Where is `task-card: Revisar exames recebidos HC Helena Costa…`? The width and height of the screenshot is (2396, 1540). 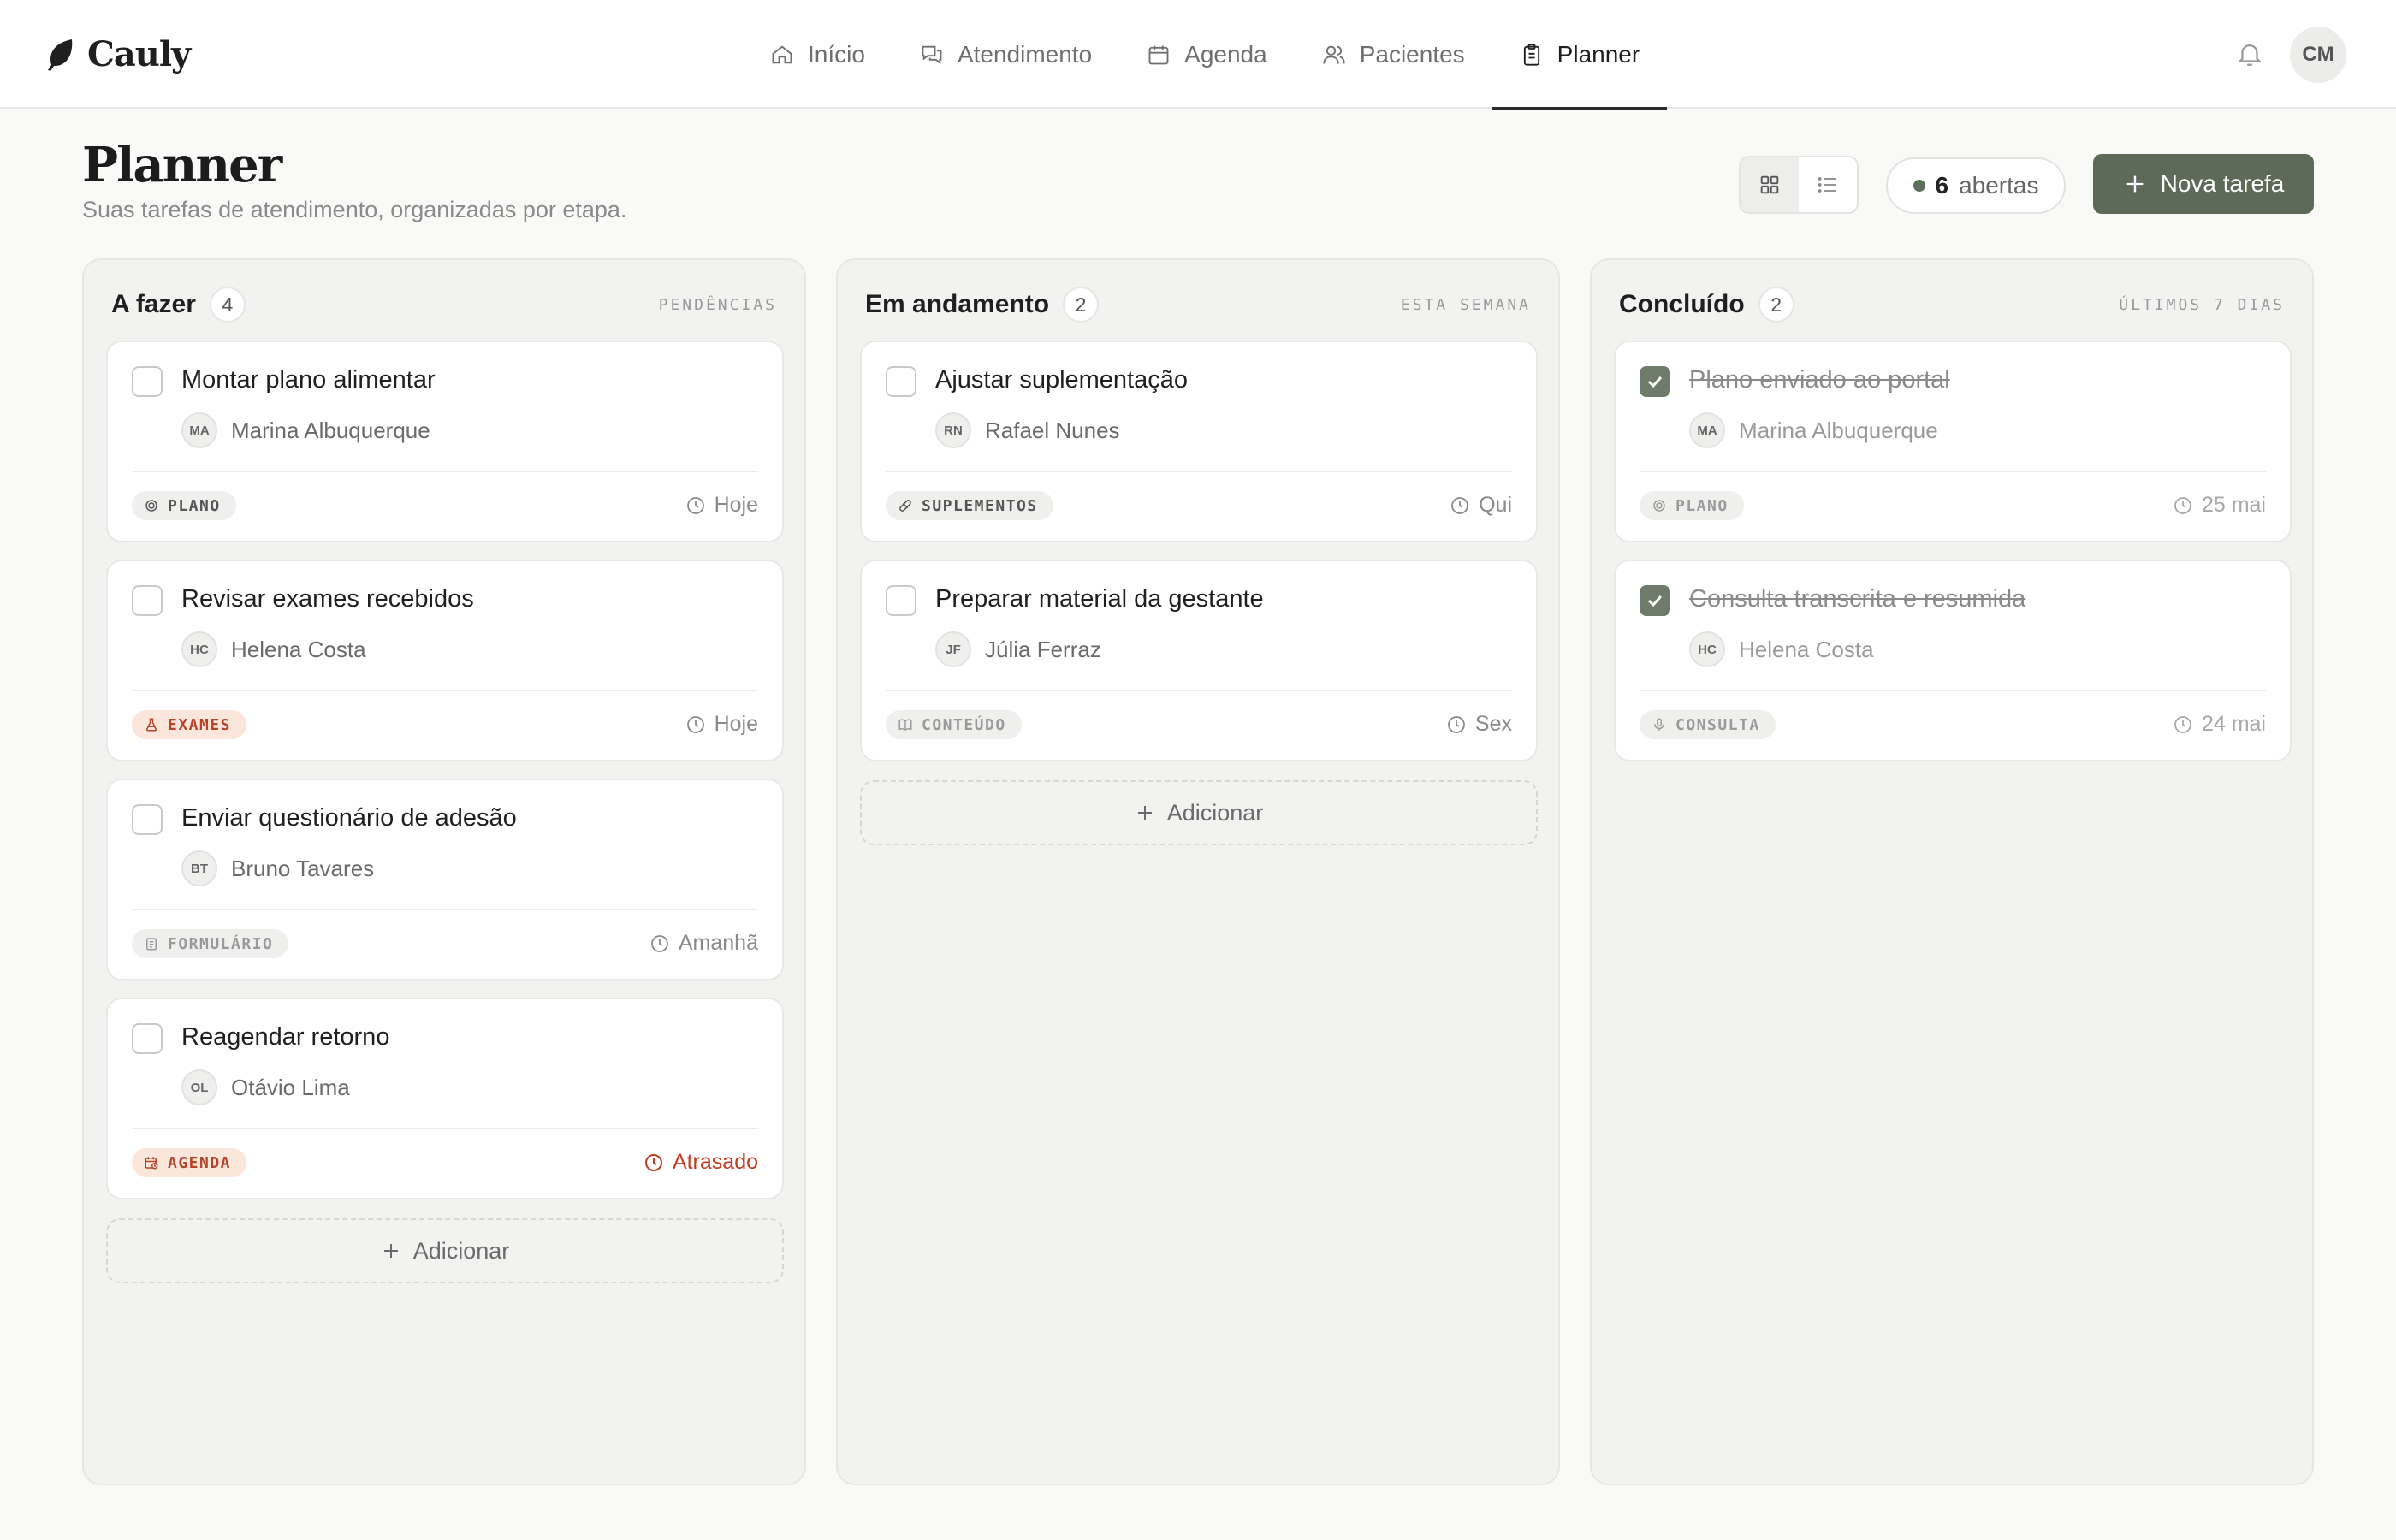 task-card: Revisar exames recebidos HC Helena Costa… is located at coordinates (445, 660).